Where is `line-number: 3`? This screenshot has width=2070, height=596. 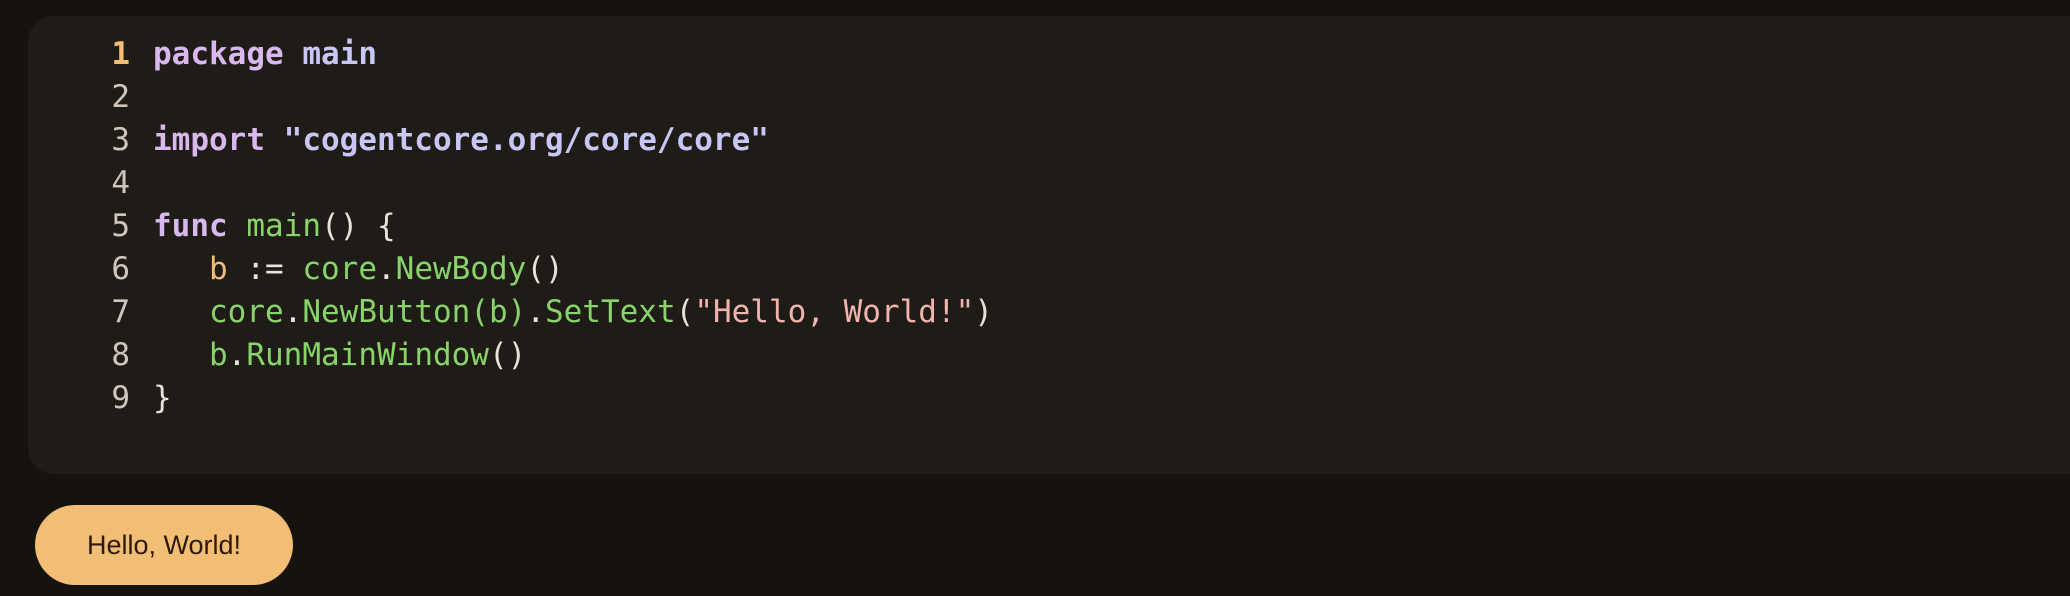 line-number: 3 is located at coordinates (120, 140).